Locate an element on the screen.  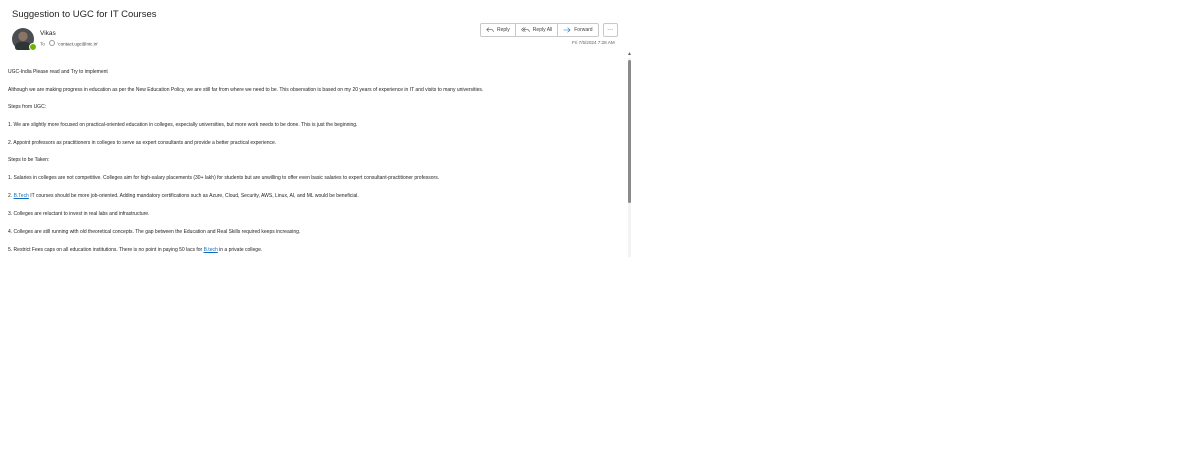
sender-name: Vikas is located at coordinates (48, 33).